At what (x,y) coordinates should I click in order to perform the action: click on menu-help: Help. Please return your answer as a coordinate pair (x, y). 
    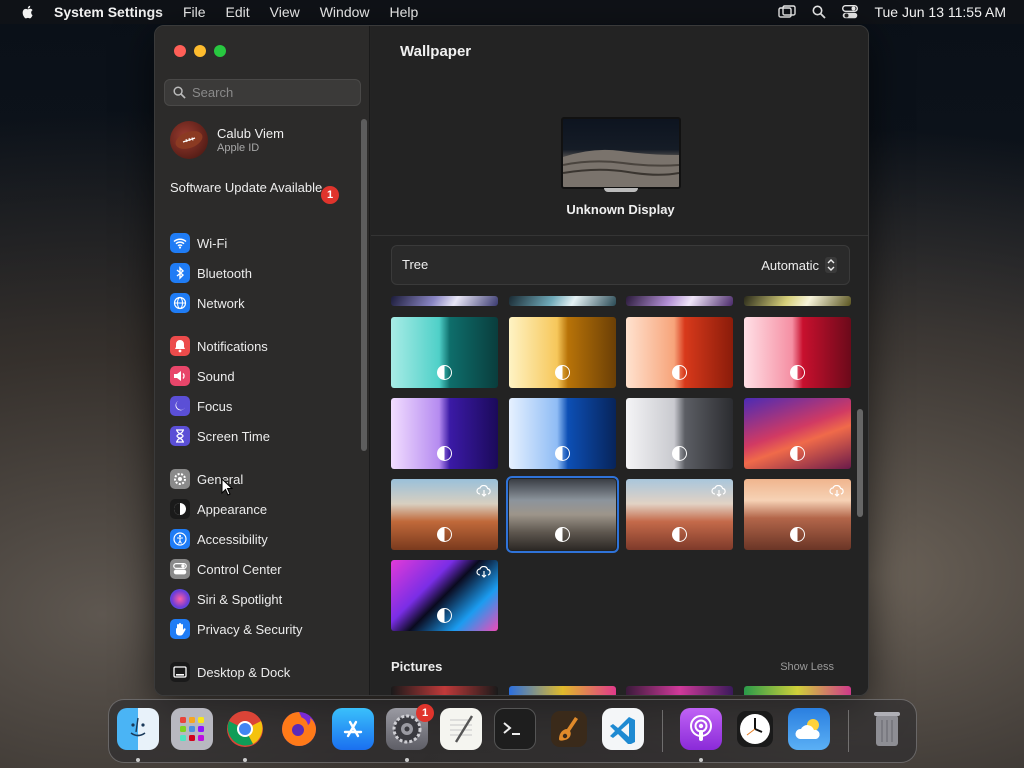
    Looking at the image, I should click on (404, 12).